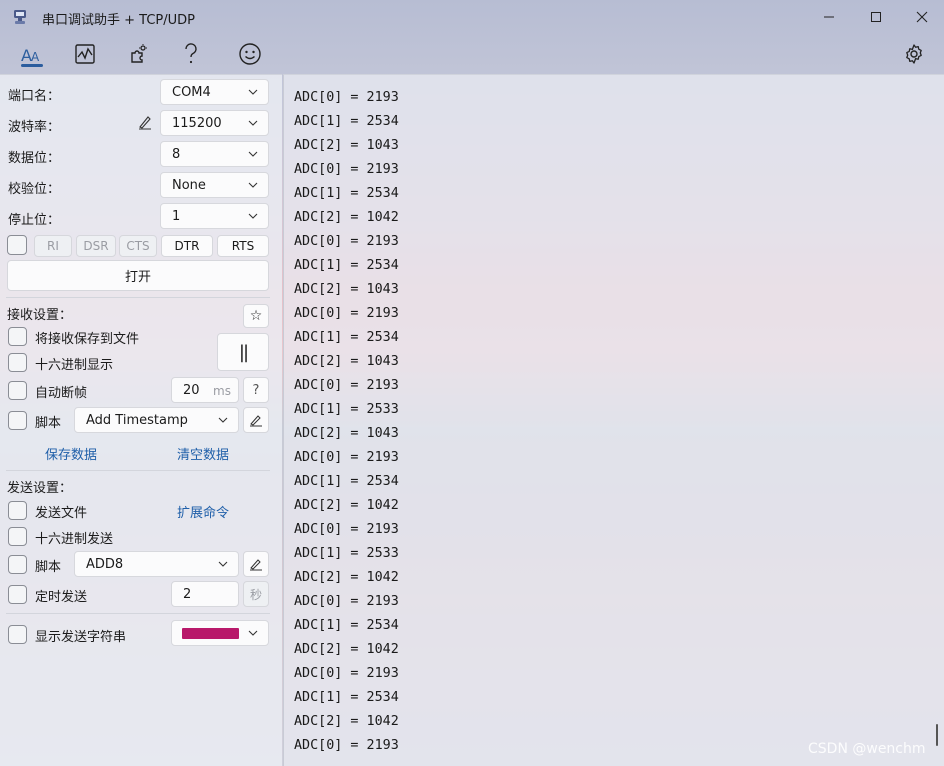 The image size is (944, 766). I want to click on maximize-button, so click(876, 17).